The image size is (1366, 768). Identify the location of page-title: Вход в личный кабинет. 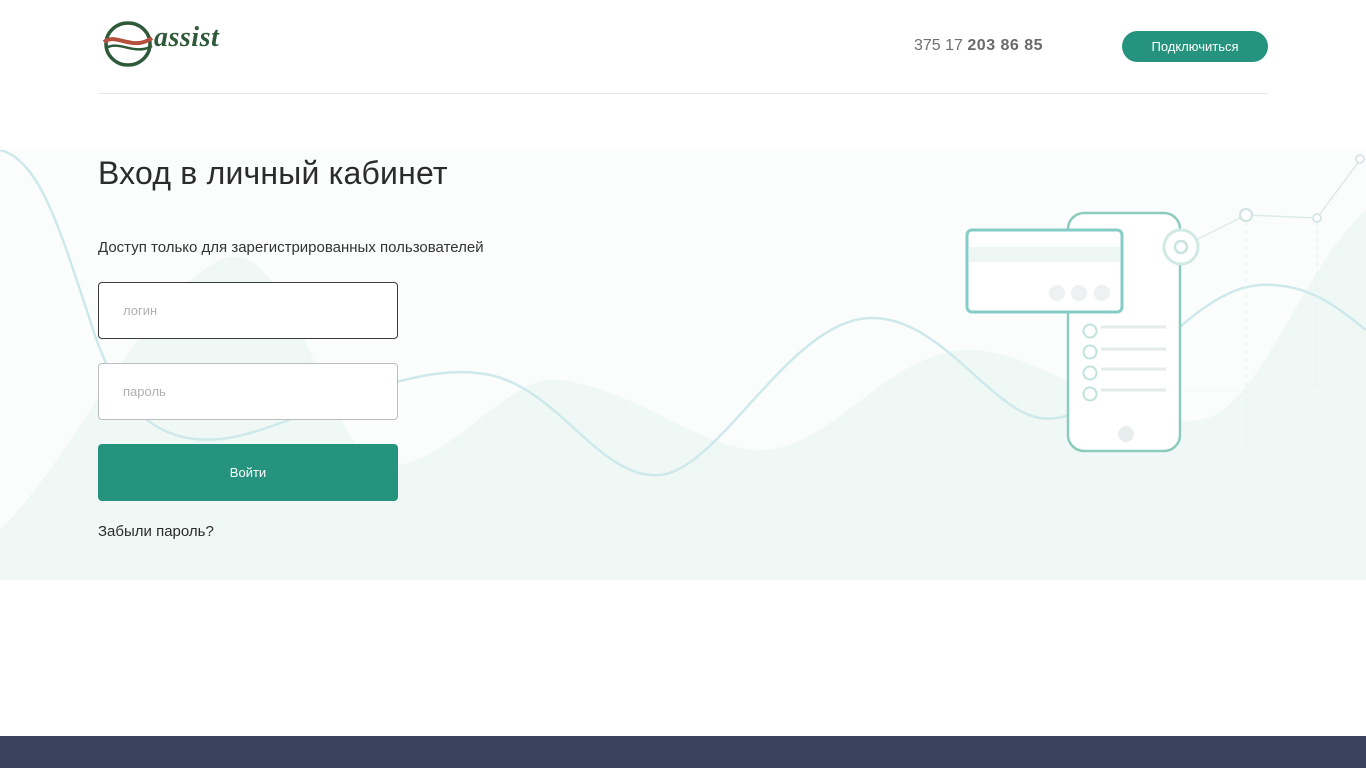
(273, 173).